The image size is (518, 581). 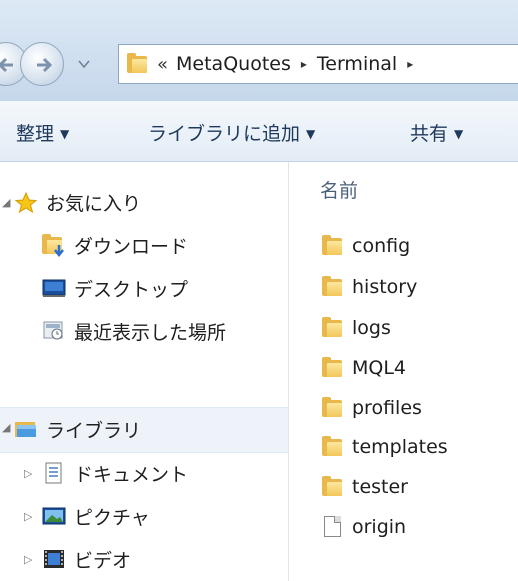 What do you see at coordinates (387, 408) in the screenshot?
I see `item-name: profiles` at bounding box center [387, 408].